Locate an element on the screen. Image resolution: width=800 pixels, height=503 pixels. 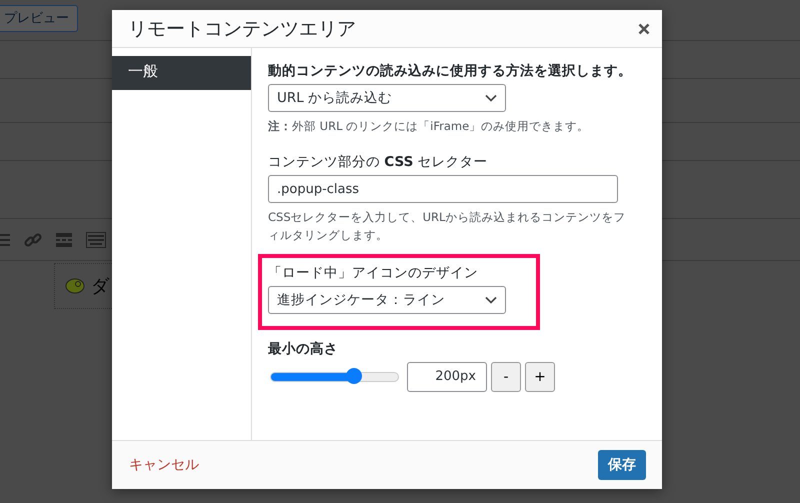
field-label: 動的コンテンツの読み込みに使用する方法を選択します。 is located at coordinates (450, 71).